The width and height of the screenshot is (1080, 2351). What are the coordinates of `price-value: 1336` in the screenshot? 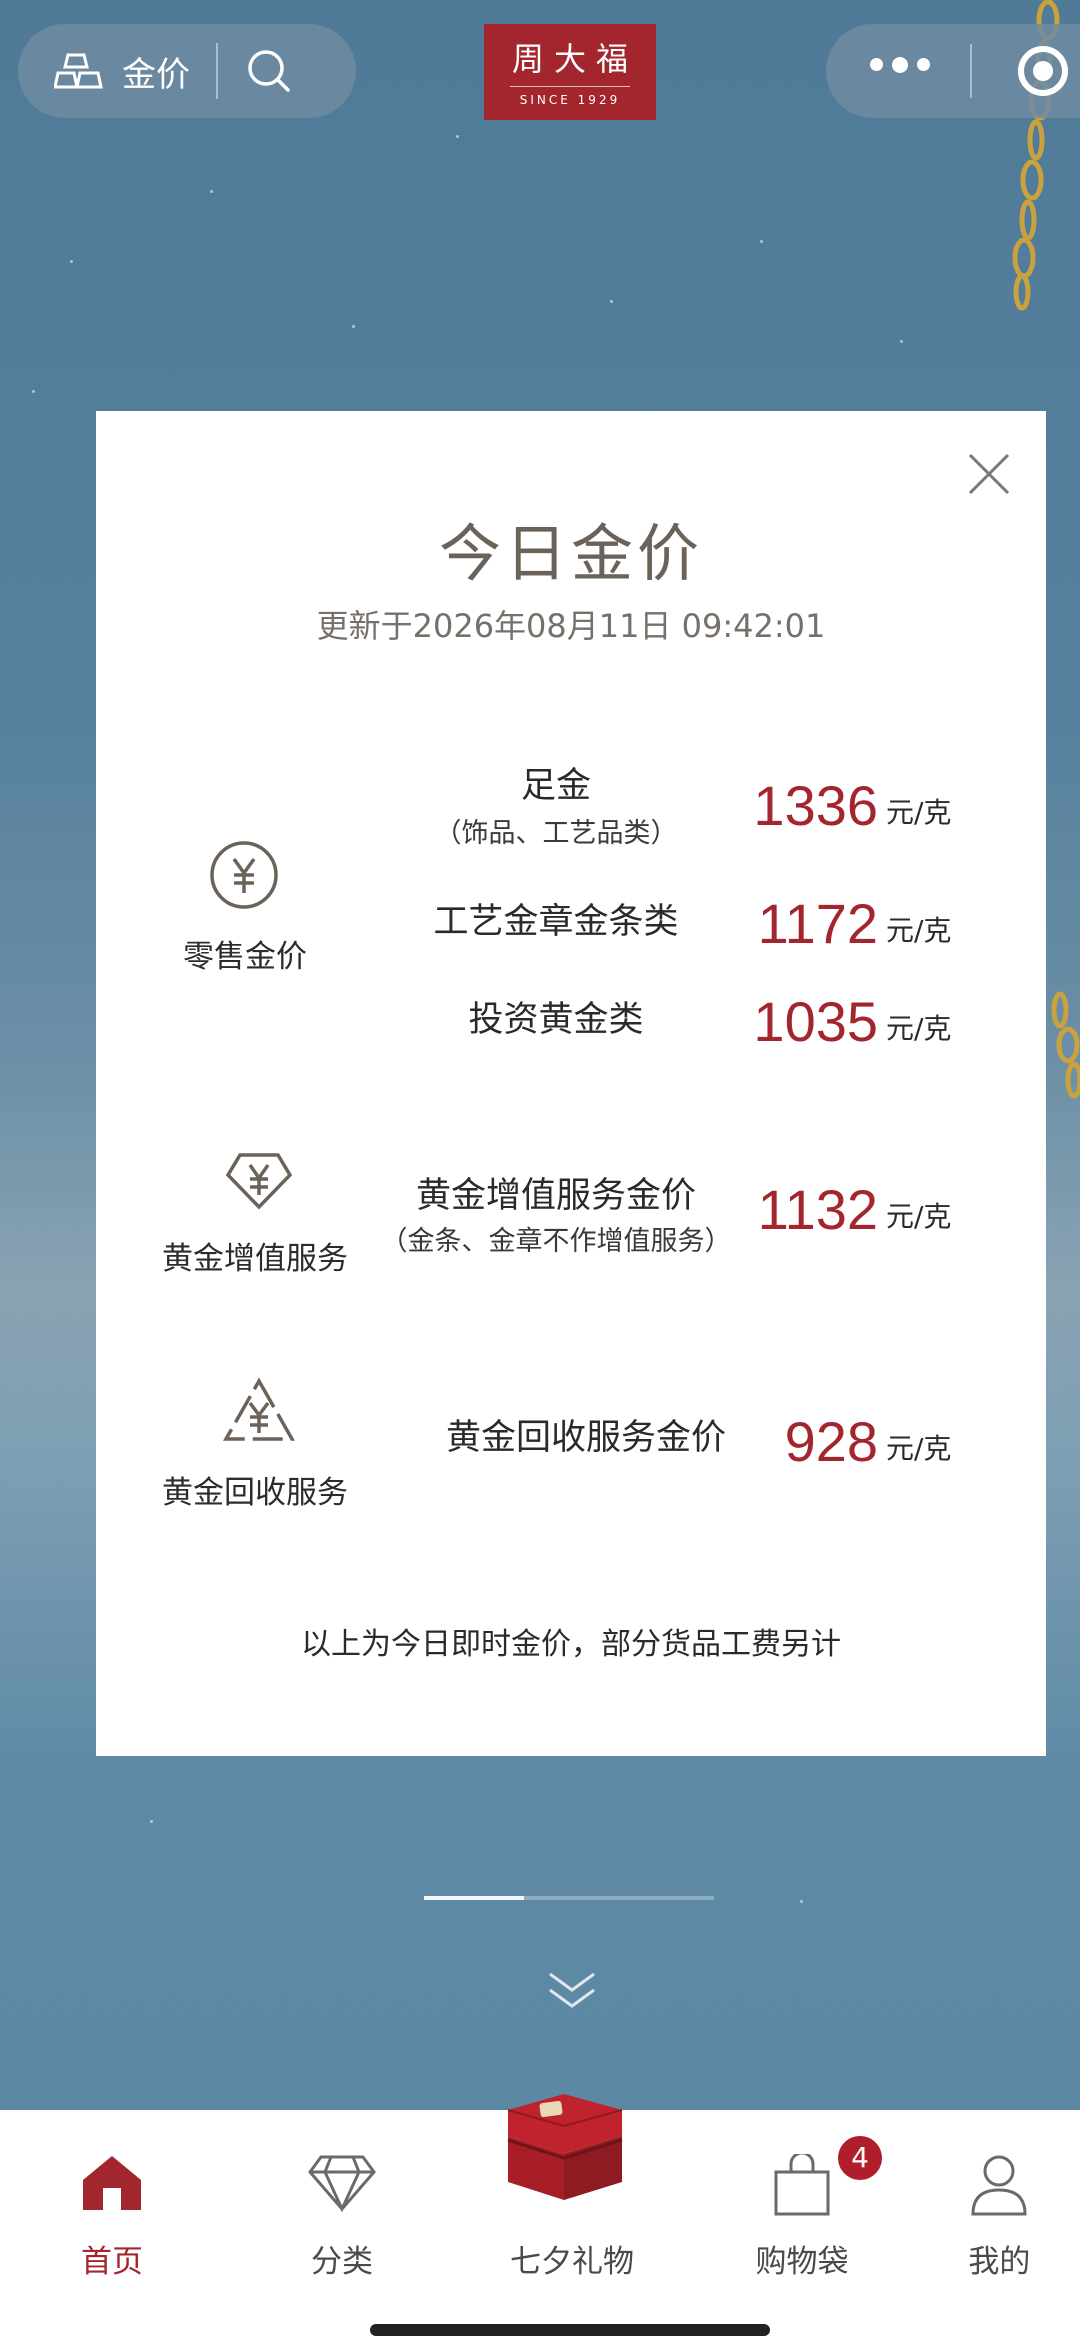 It's located at (815, 805).